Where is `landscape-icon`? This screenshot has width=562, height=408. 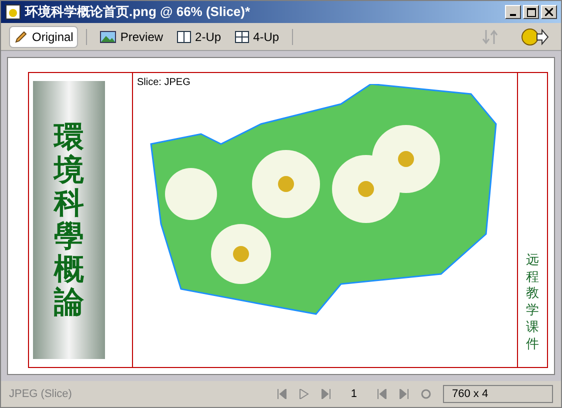
landscape-icon is located at coordinates (108, 36).